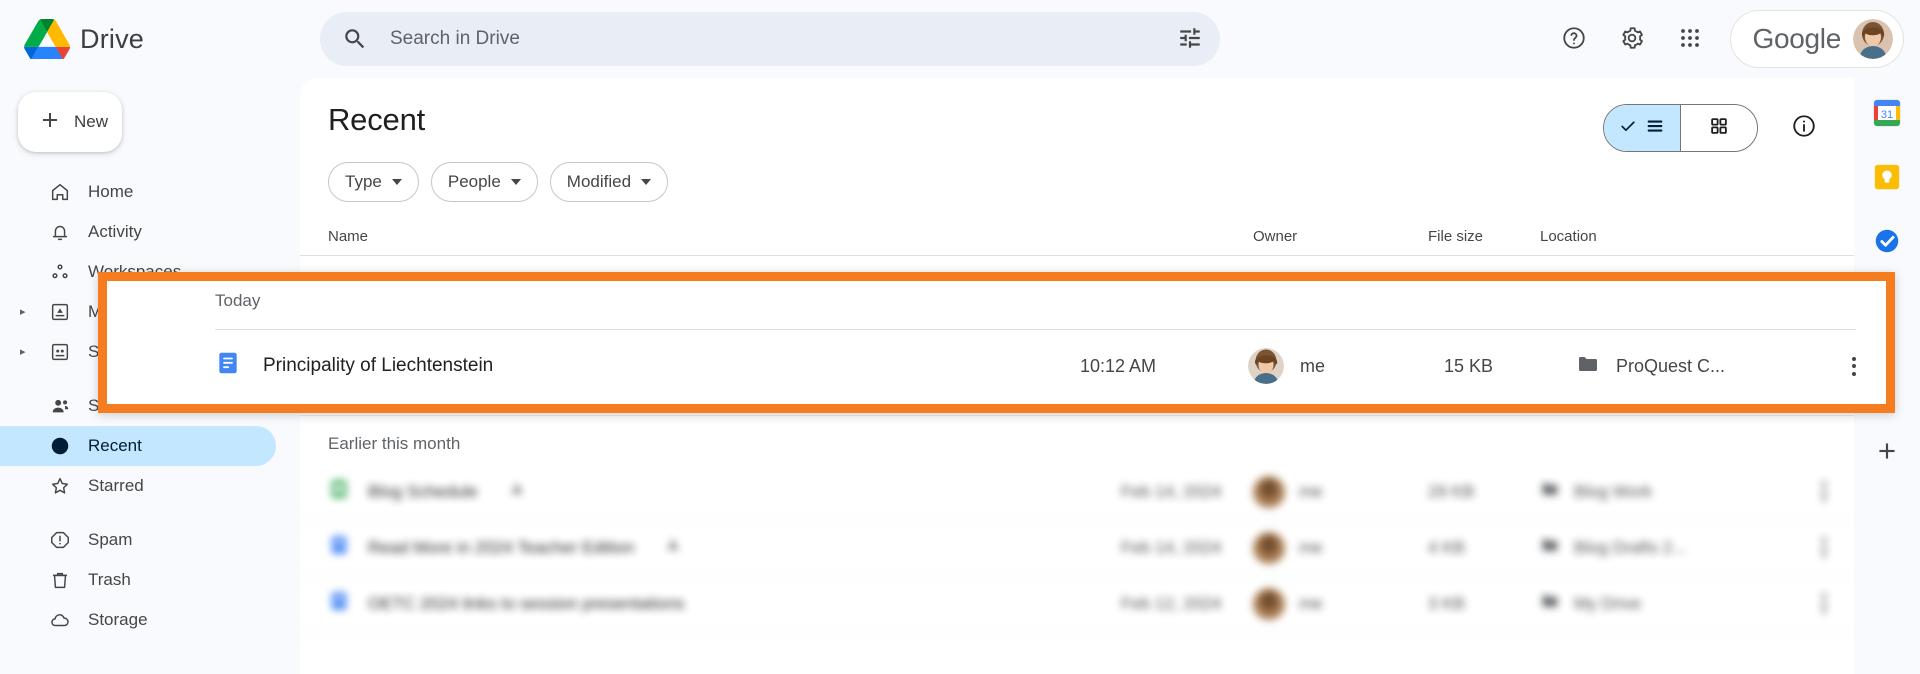 The width and height of the screenshot is (1920, 674). Describe the element at coordinates (1797, 38) in the screenshot. I see `account-word: Google` at that location.